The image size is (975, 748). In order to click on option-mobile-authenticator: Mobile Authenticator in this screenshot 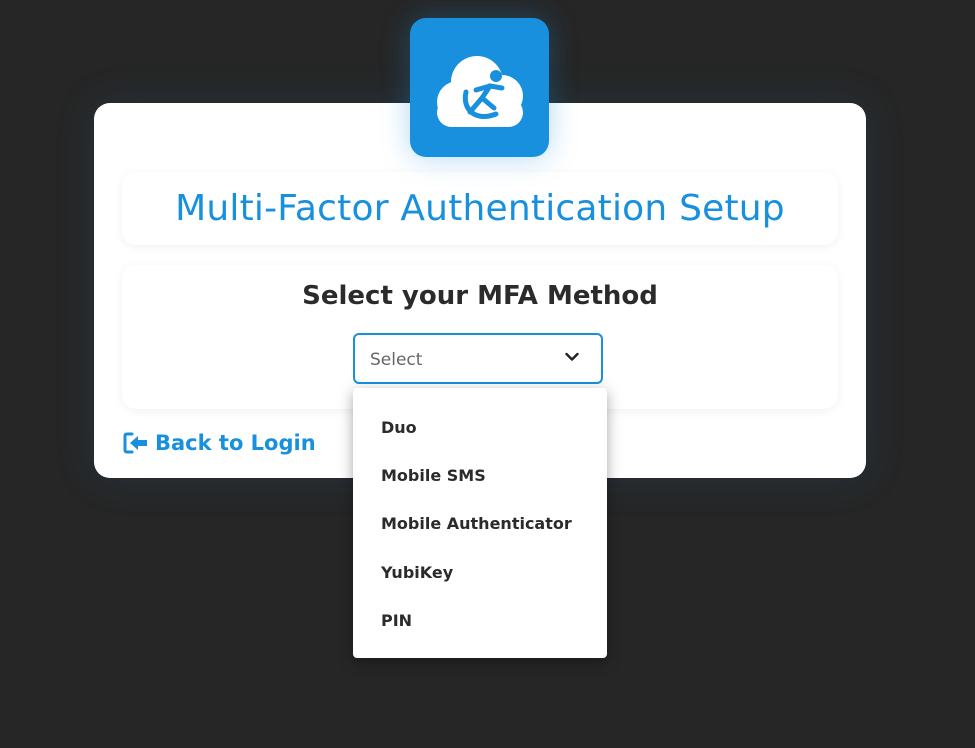, I will do `click(476, 523)`.